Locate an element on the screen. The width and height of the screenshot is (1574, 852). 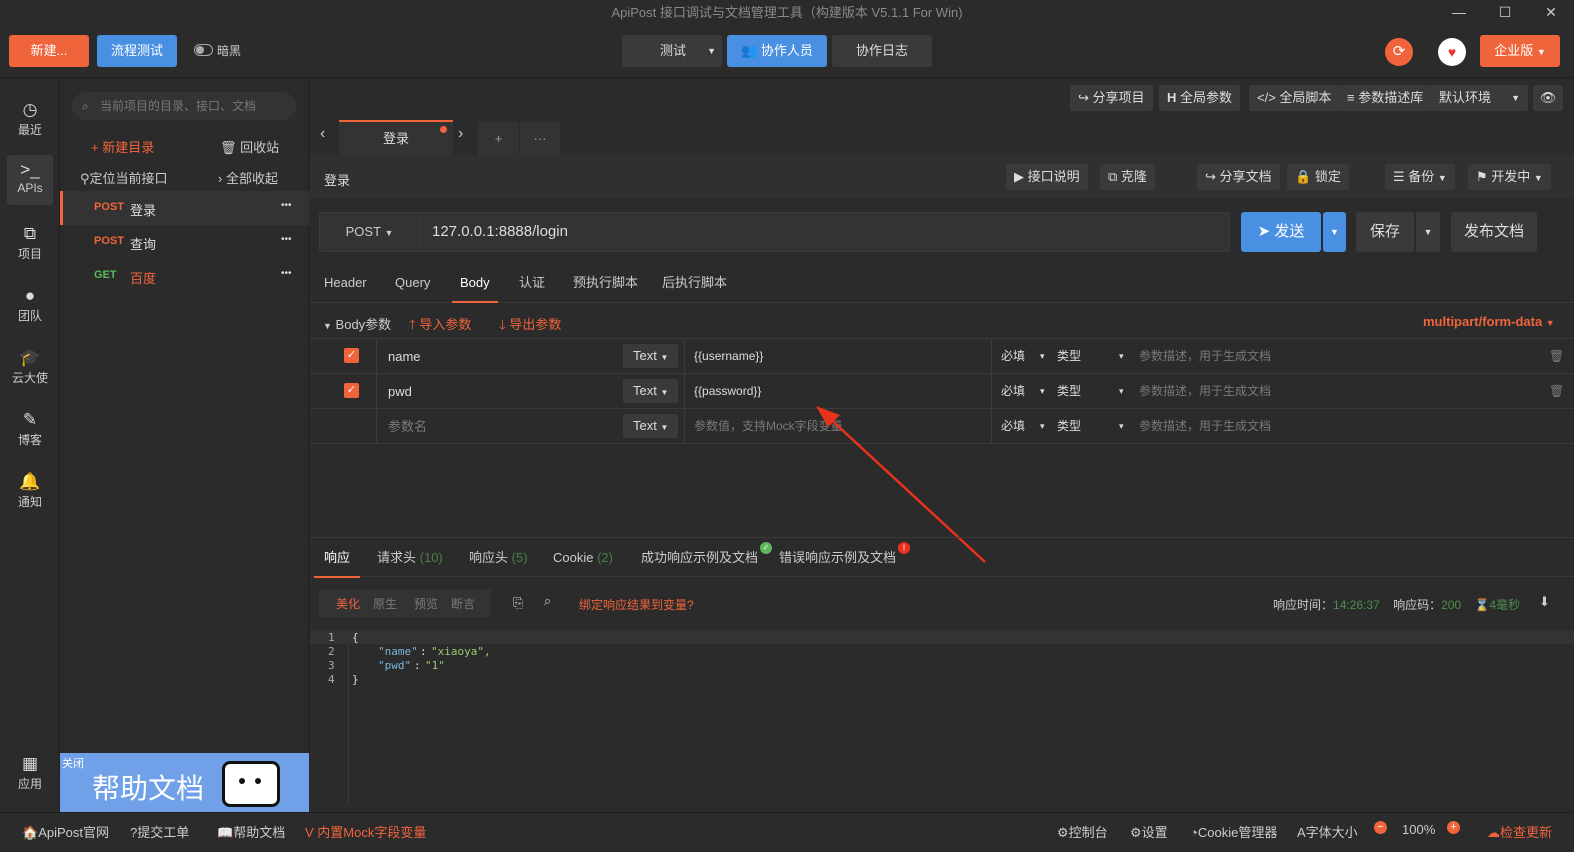
locate-api-button: ⚲定位当前接口 is located at coordinates (124, 177).